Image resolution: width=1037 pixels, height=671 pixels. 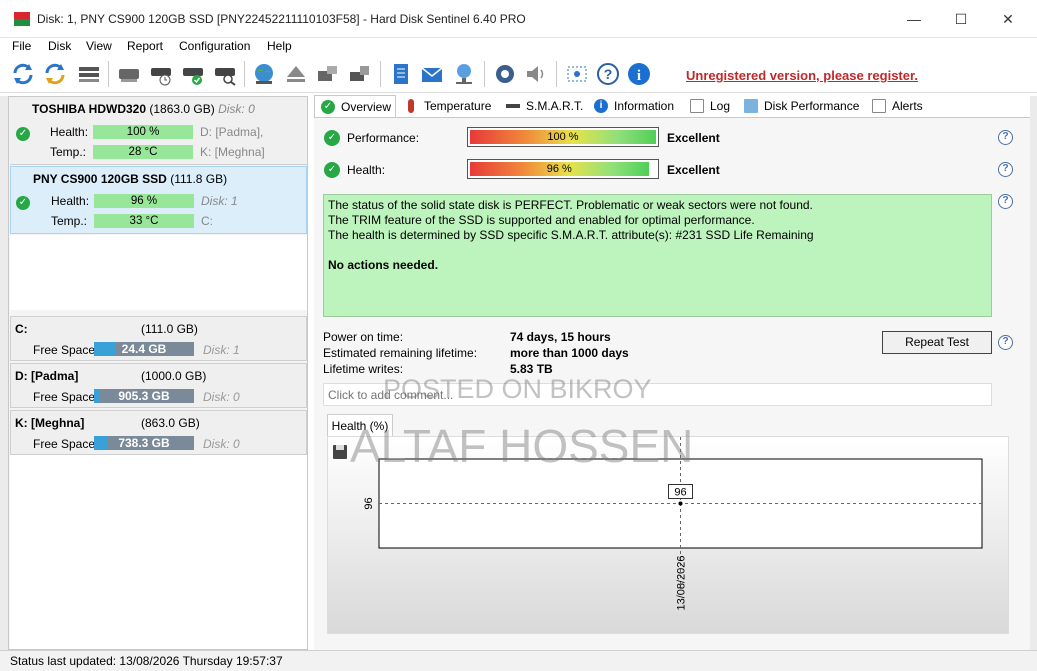 What do you see at coordinates (232, 132) in the screenshot?
I see `disk-partitions: D: [Padma],` at bounding box center [232, 132].